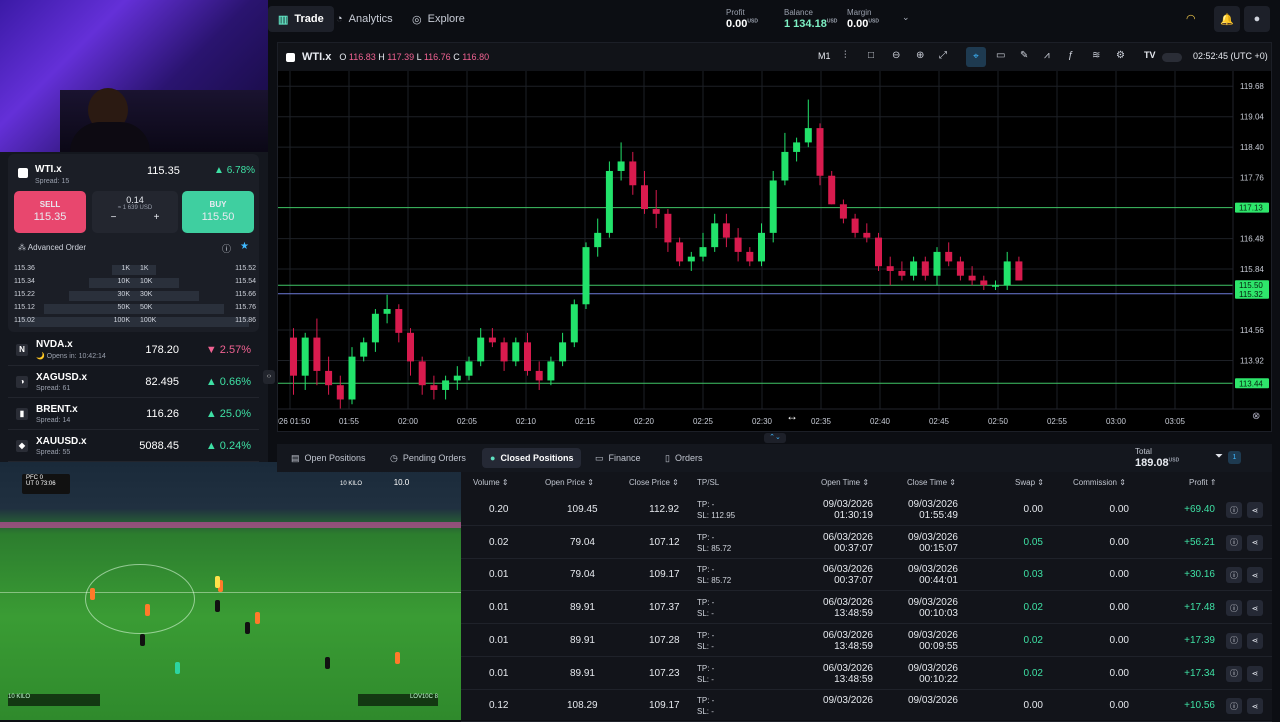  Describe the element at coordinates (244, 246) in the screenshot. I see `star-icon: ★` at that location.